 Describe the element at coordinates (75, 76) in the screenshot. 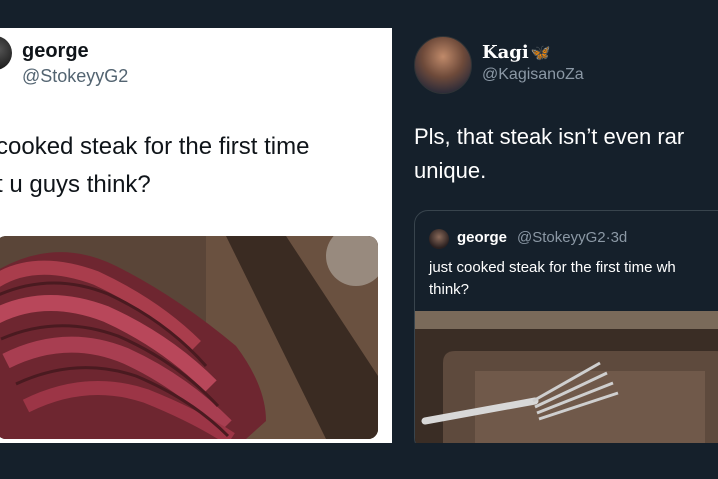

I see `tweet-author-handle: @StokeyyG2` at that location.